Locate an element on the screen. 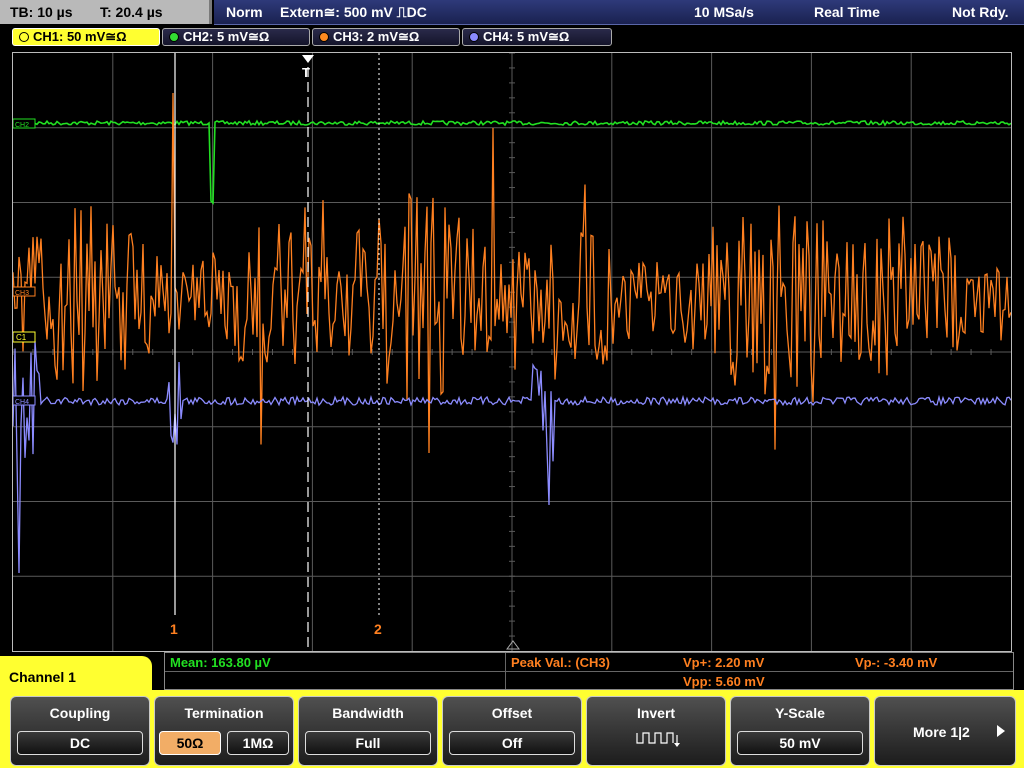  coupling-value: DC is located at coordinates (80, 743).